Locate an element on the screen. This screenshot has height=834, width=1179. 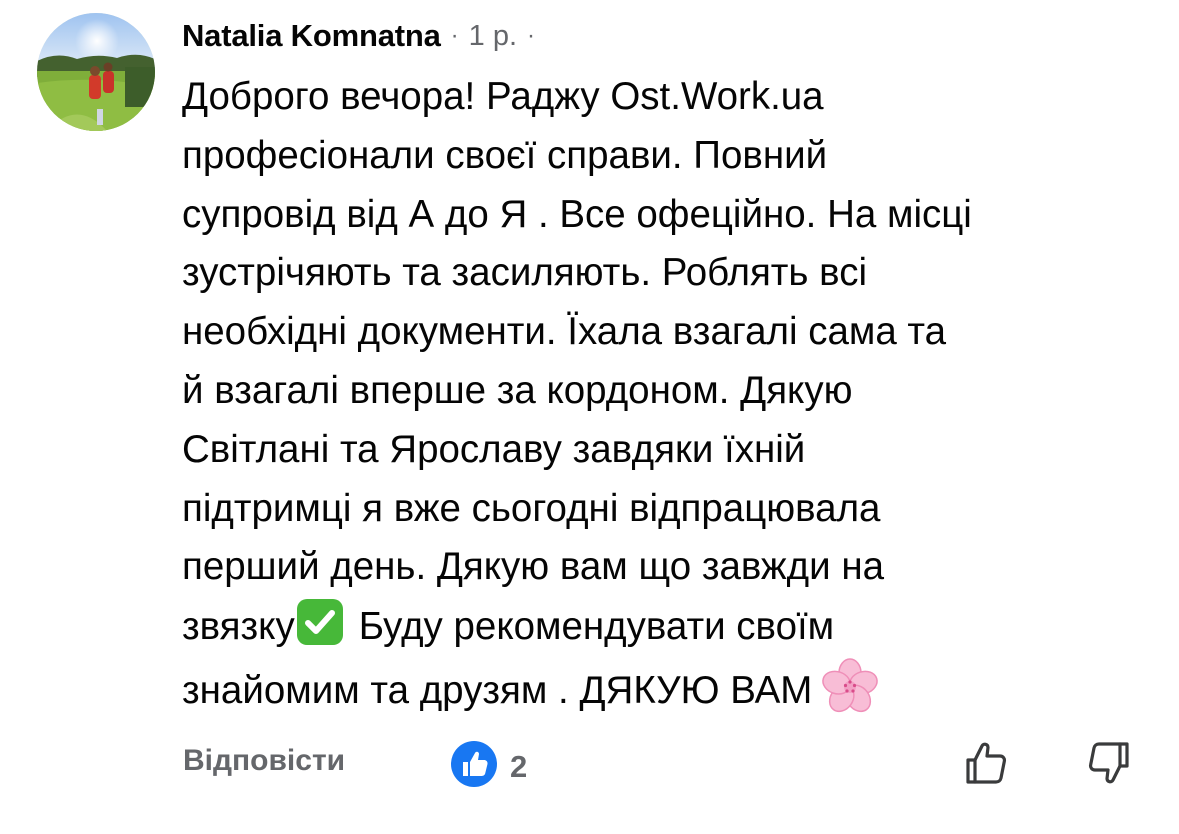
like-button is located at coordinates (987, 765).